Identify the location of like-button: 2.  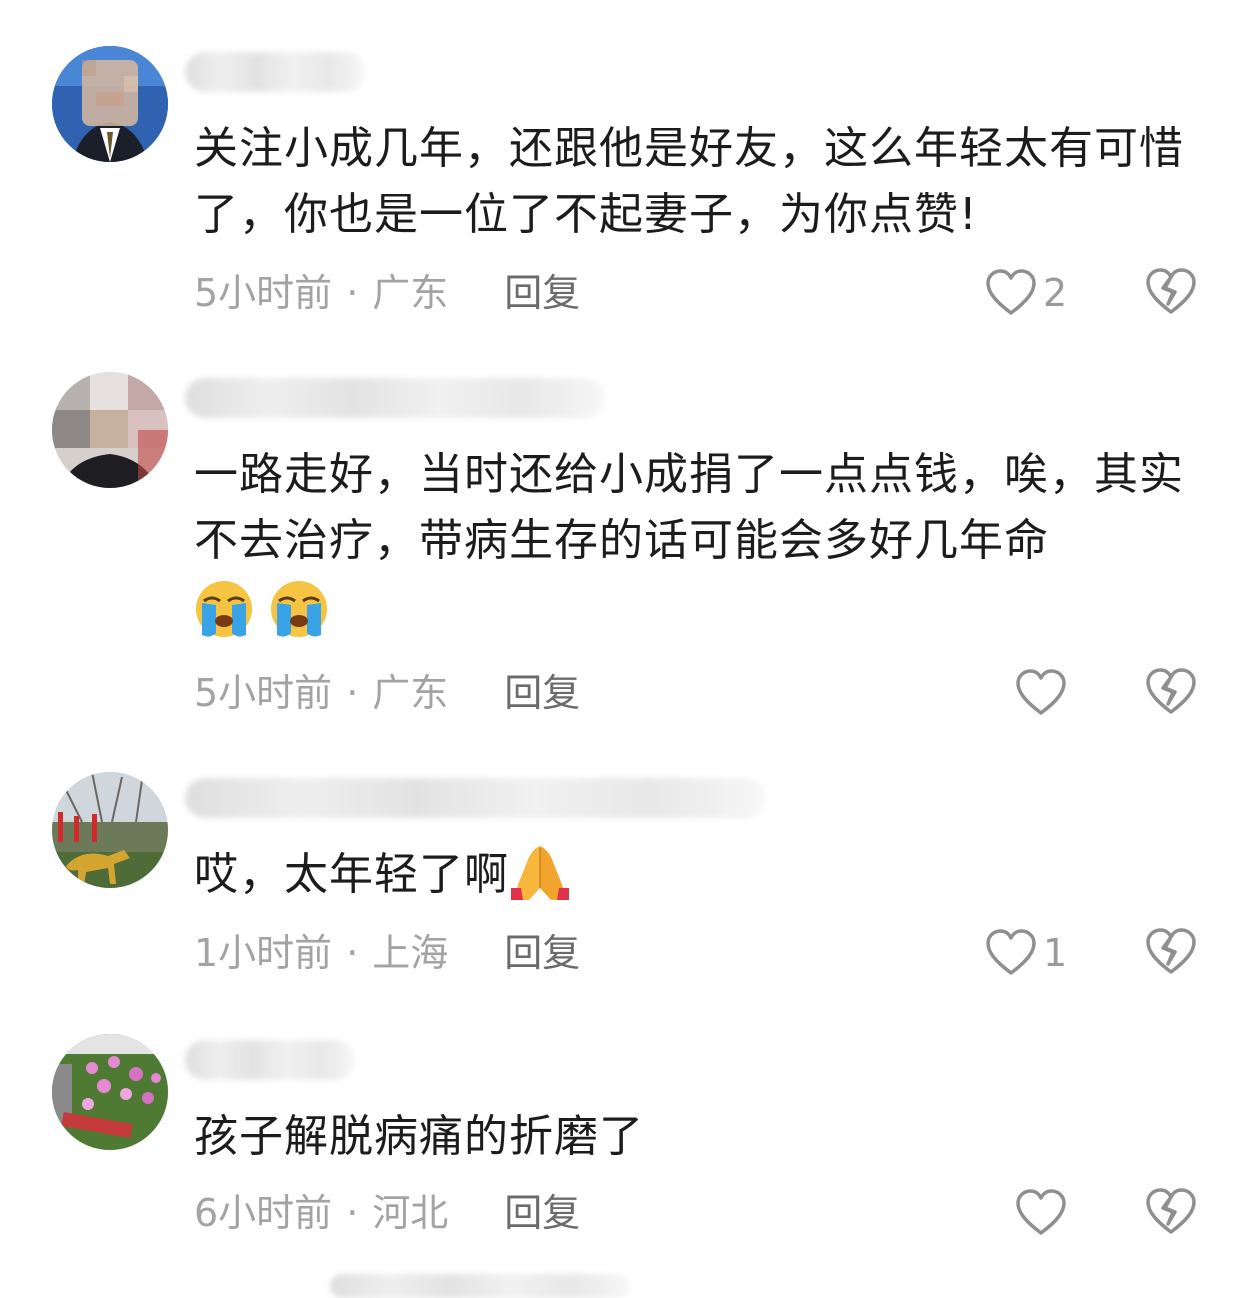
(1026, 293).